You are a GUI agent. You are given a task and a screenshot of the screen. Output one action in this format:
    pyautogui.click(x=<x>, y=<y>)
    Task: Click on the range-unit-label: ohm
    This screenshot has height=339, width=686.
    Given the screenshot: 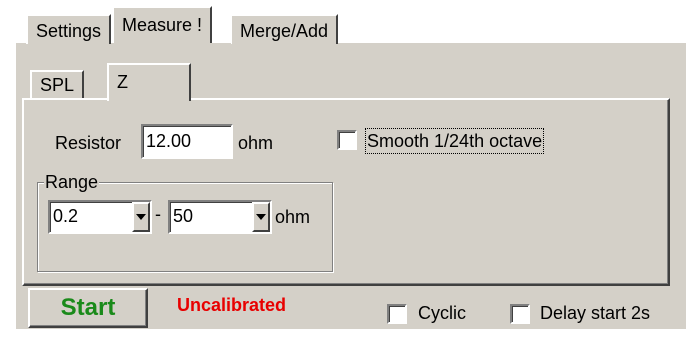 What is the action you would take?
    pyautogui.click(x=293, y=217)
    